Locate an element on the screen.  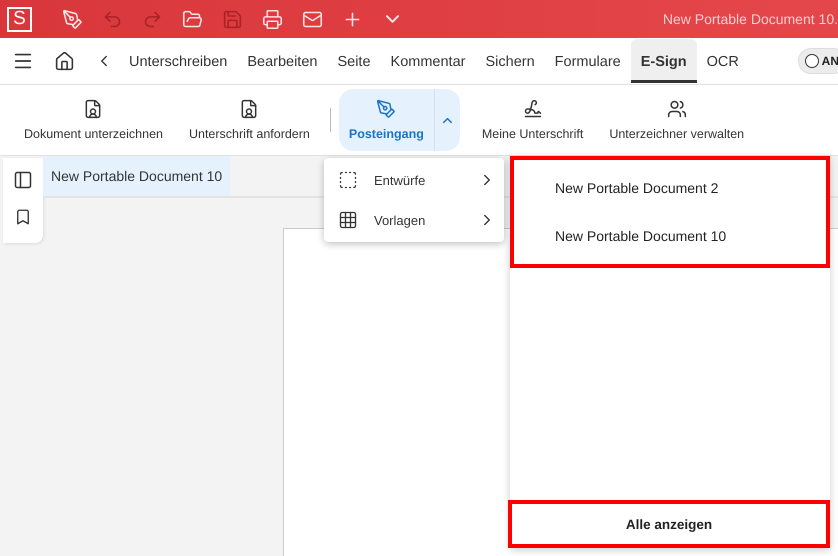
ribbon-button: Meine Unterschrift is located at coordinates (533, 120).